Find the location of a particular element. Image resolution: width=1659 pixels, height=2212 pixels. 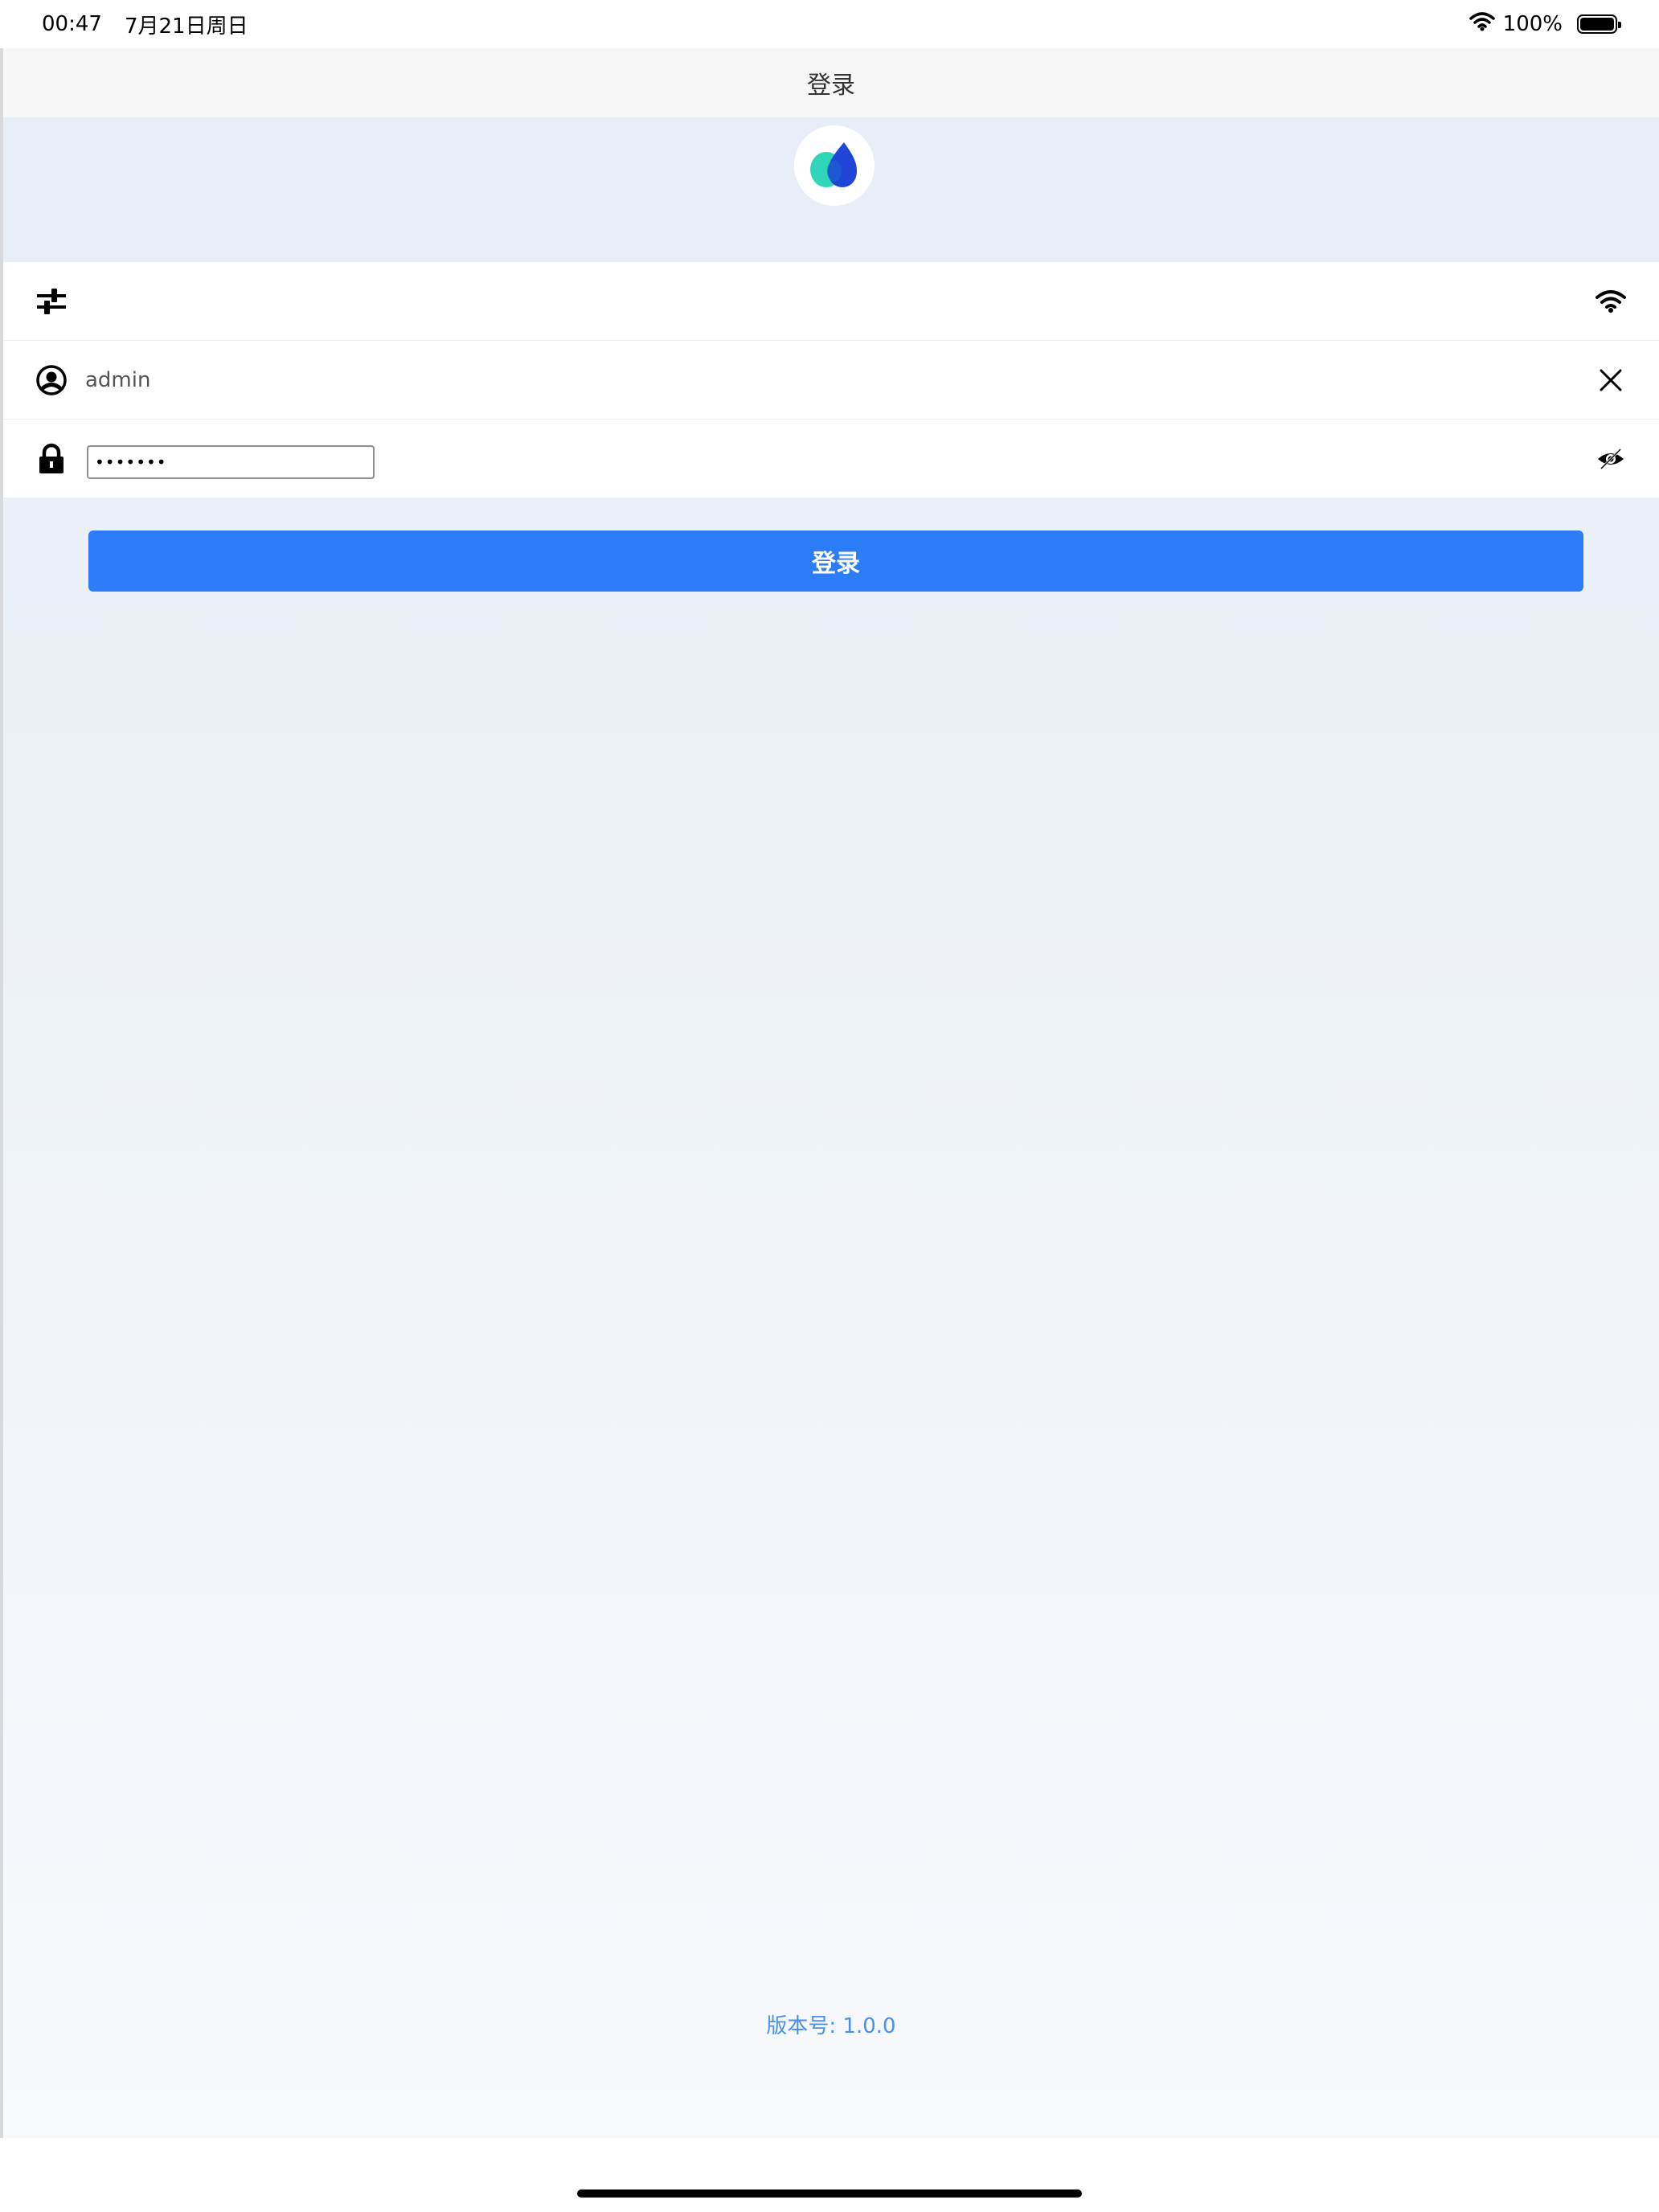

status-left: 00:47 7月21日周日 is located at coordinates (145, 24).